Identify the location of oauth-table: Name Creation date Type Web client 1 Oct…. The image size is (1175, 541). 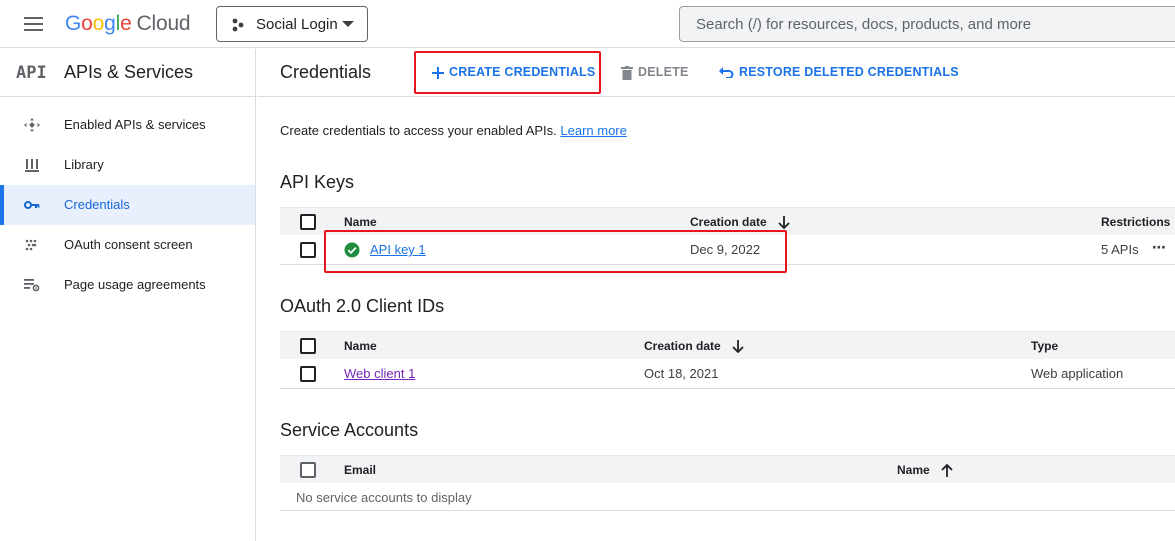
(727, 360).